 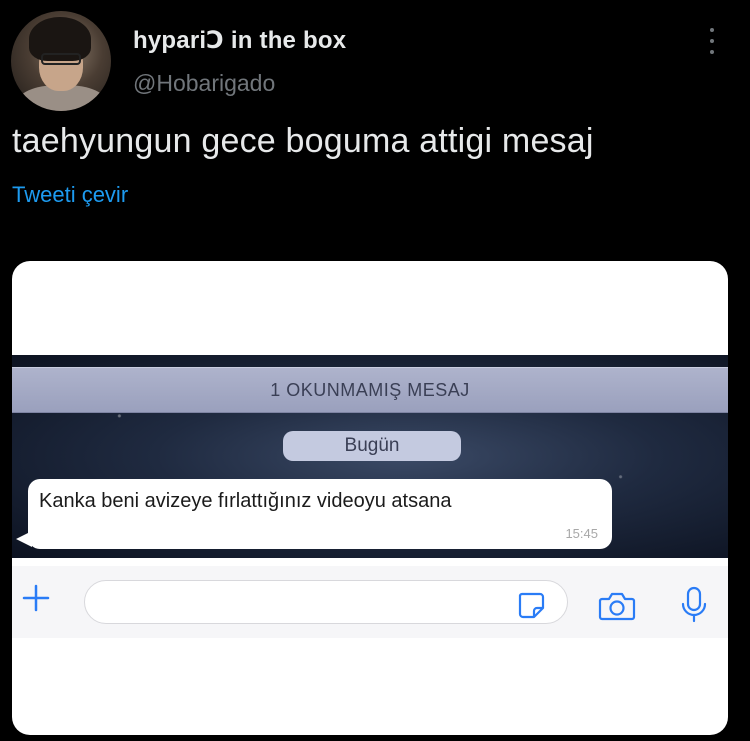 I want to click on camera-icon, so click(x=617, y=606).